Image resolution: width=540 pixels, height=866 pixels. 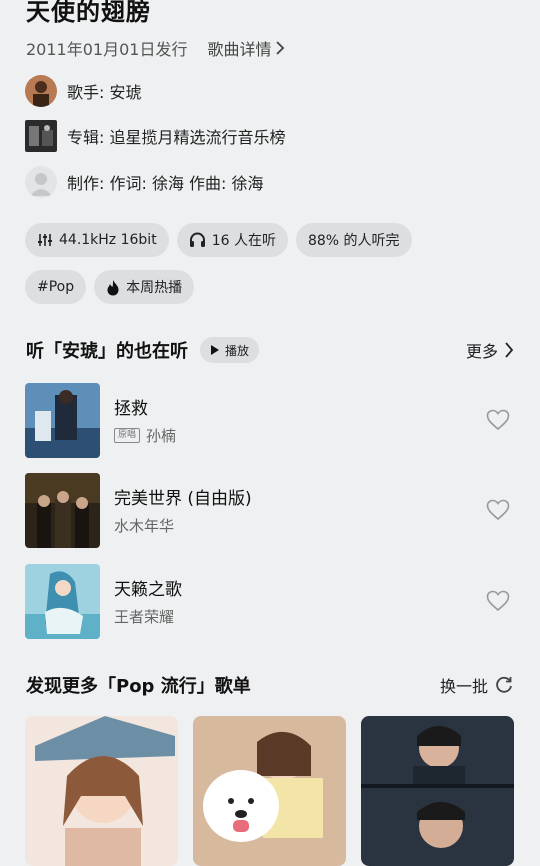 I want to click on album-cover-icon, so click(x=41, y=136).